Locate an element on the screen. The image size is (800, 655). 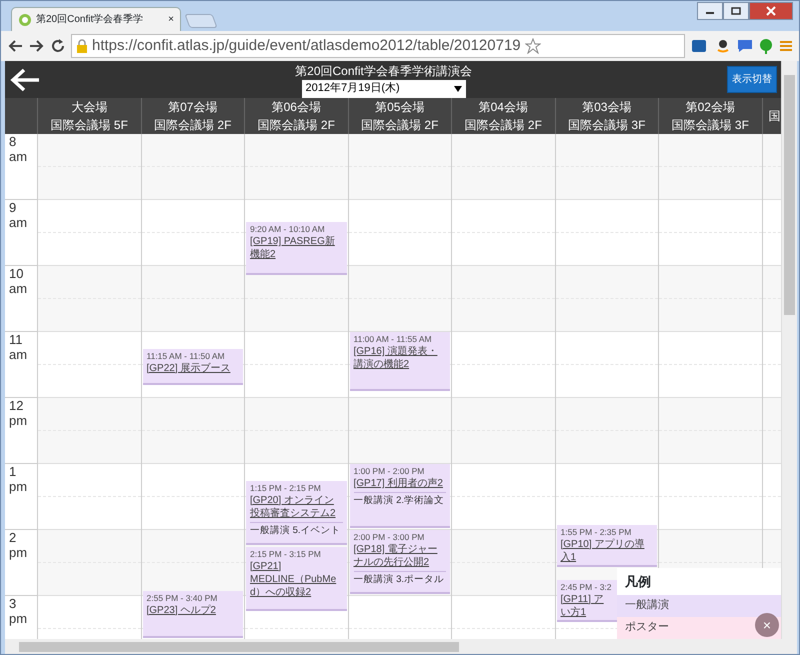
venue-name: 第07会場 is located at coordinates (193, 107).